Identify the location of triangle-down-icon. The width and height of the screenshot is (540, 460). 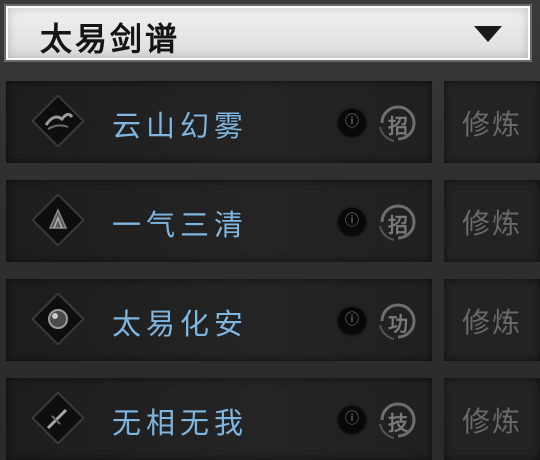
(488, 34).